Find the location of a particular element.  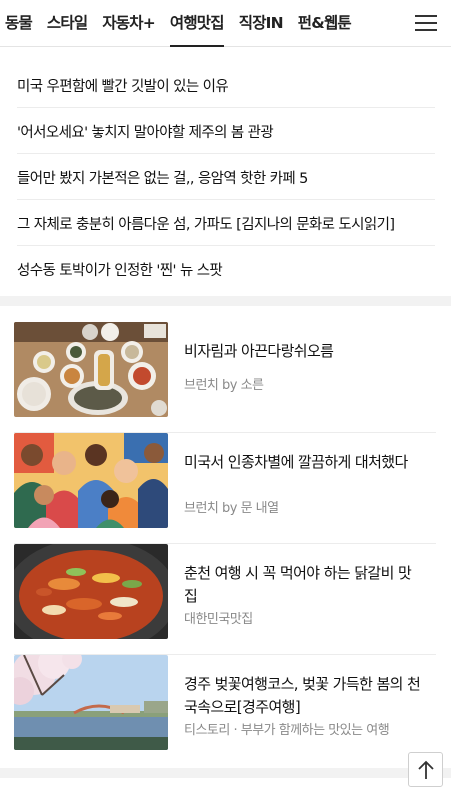

card-title: 춘천 여행 시 꼭 먹어야 하는 닭갈비 맛집 is located at coordinates (298, 584).